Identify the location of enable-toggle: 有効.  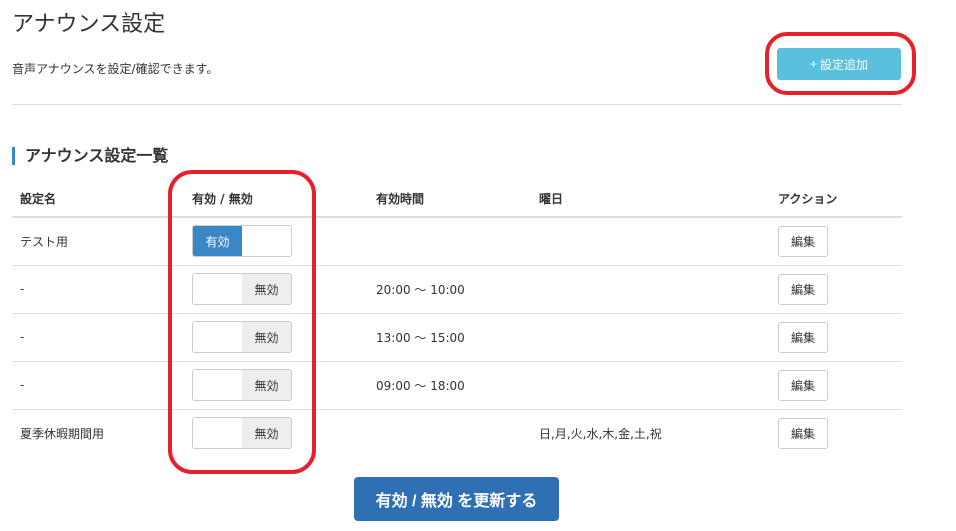
(242, 241).